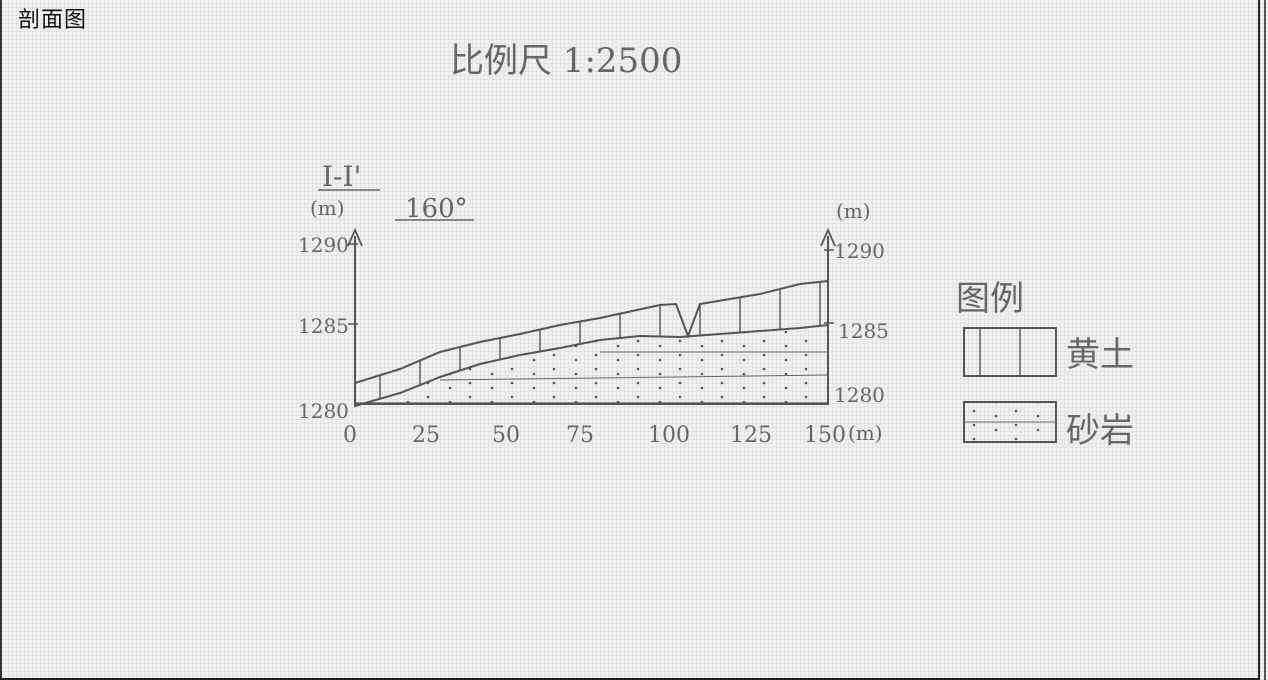  What do you see at coordinates (990, 299) in the screenshot?
I see `legend-title: 图例` at bounding box center [990, 299].